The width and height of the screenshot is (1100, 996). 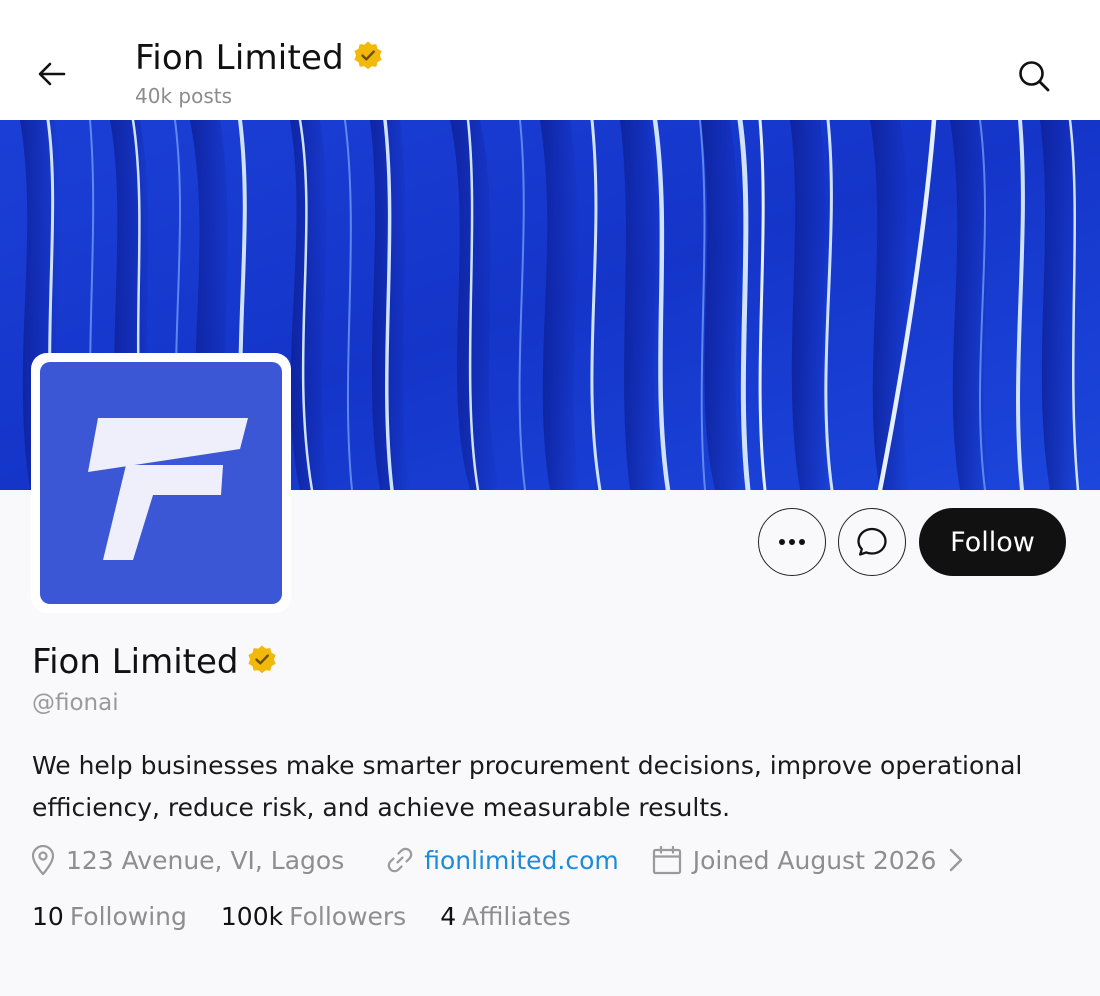 I want to click on profile-handle: @fionai, so click(x=75, y=703).